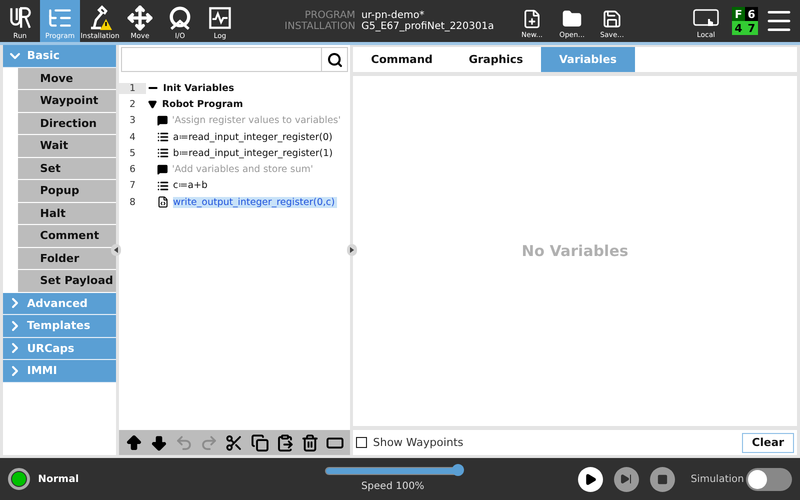 This screenshot has height=500, width=800. What do you see at coordinates (140, 18) in the screenshot?
I see `move-arrows-icon` at bounding box center [140, 18].